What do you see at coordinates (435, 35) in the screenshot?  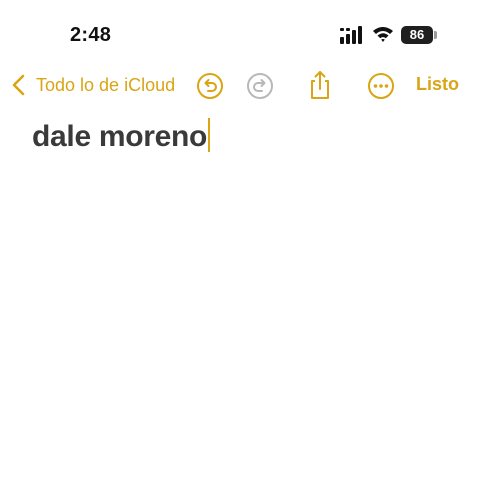 I see `battery-cap` at bounding box center [435, 35].